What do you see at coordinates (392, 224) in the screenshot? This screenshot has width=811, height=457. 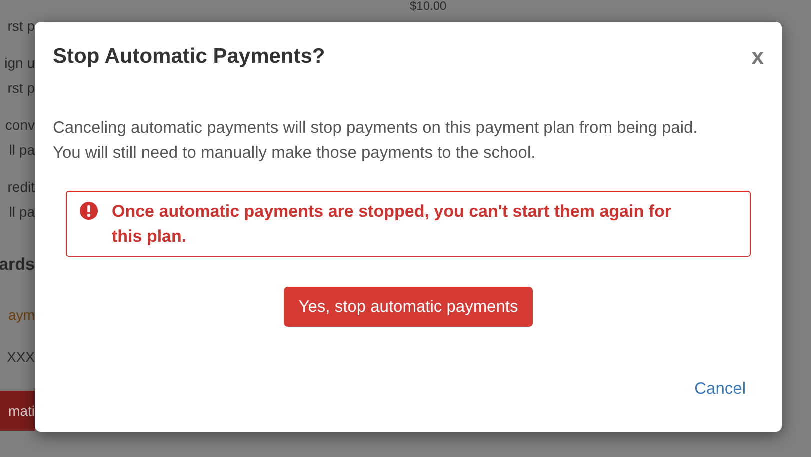 I see `warning-text: Once automatic payments are stopped, you can't start them again for this plan.` at bounding box center [392, 224].